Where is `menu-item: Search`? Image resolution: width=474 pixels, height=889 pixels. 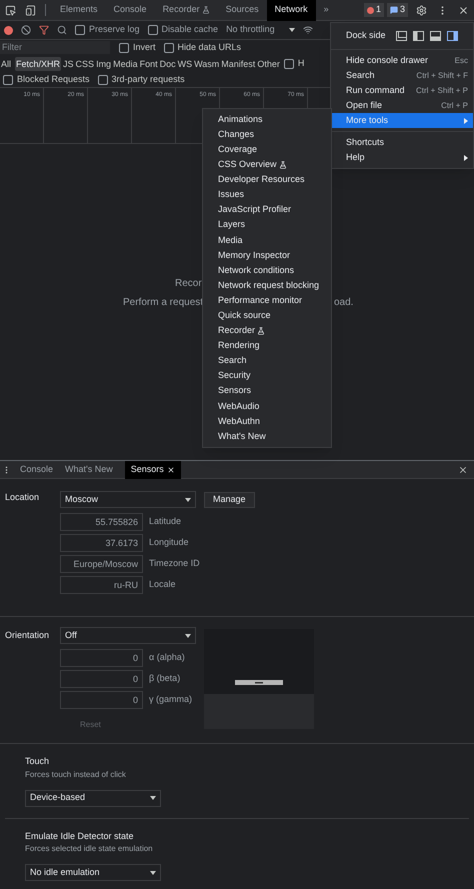
menu-item: Search is located at coordinates (267, 361).